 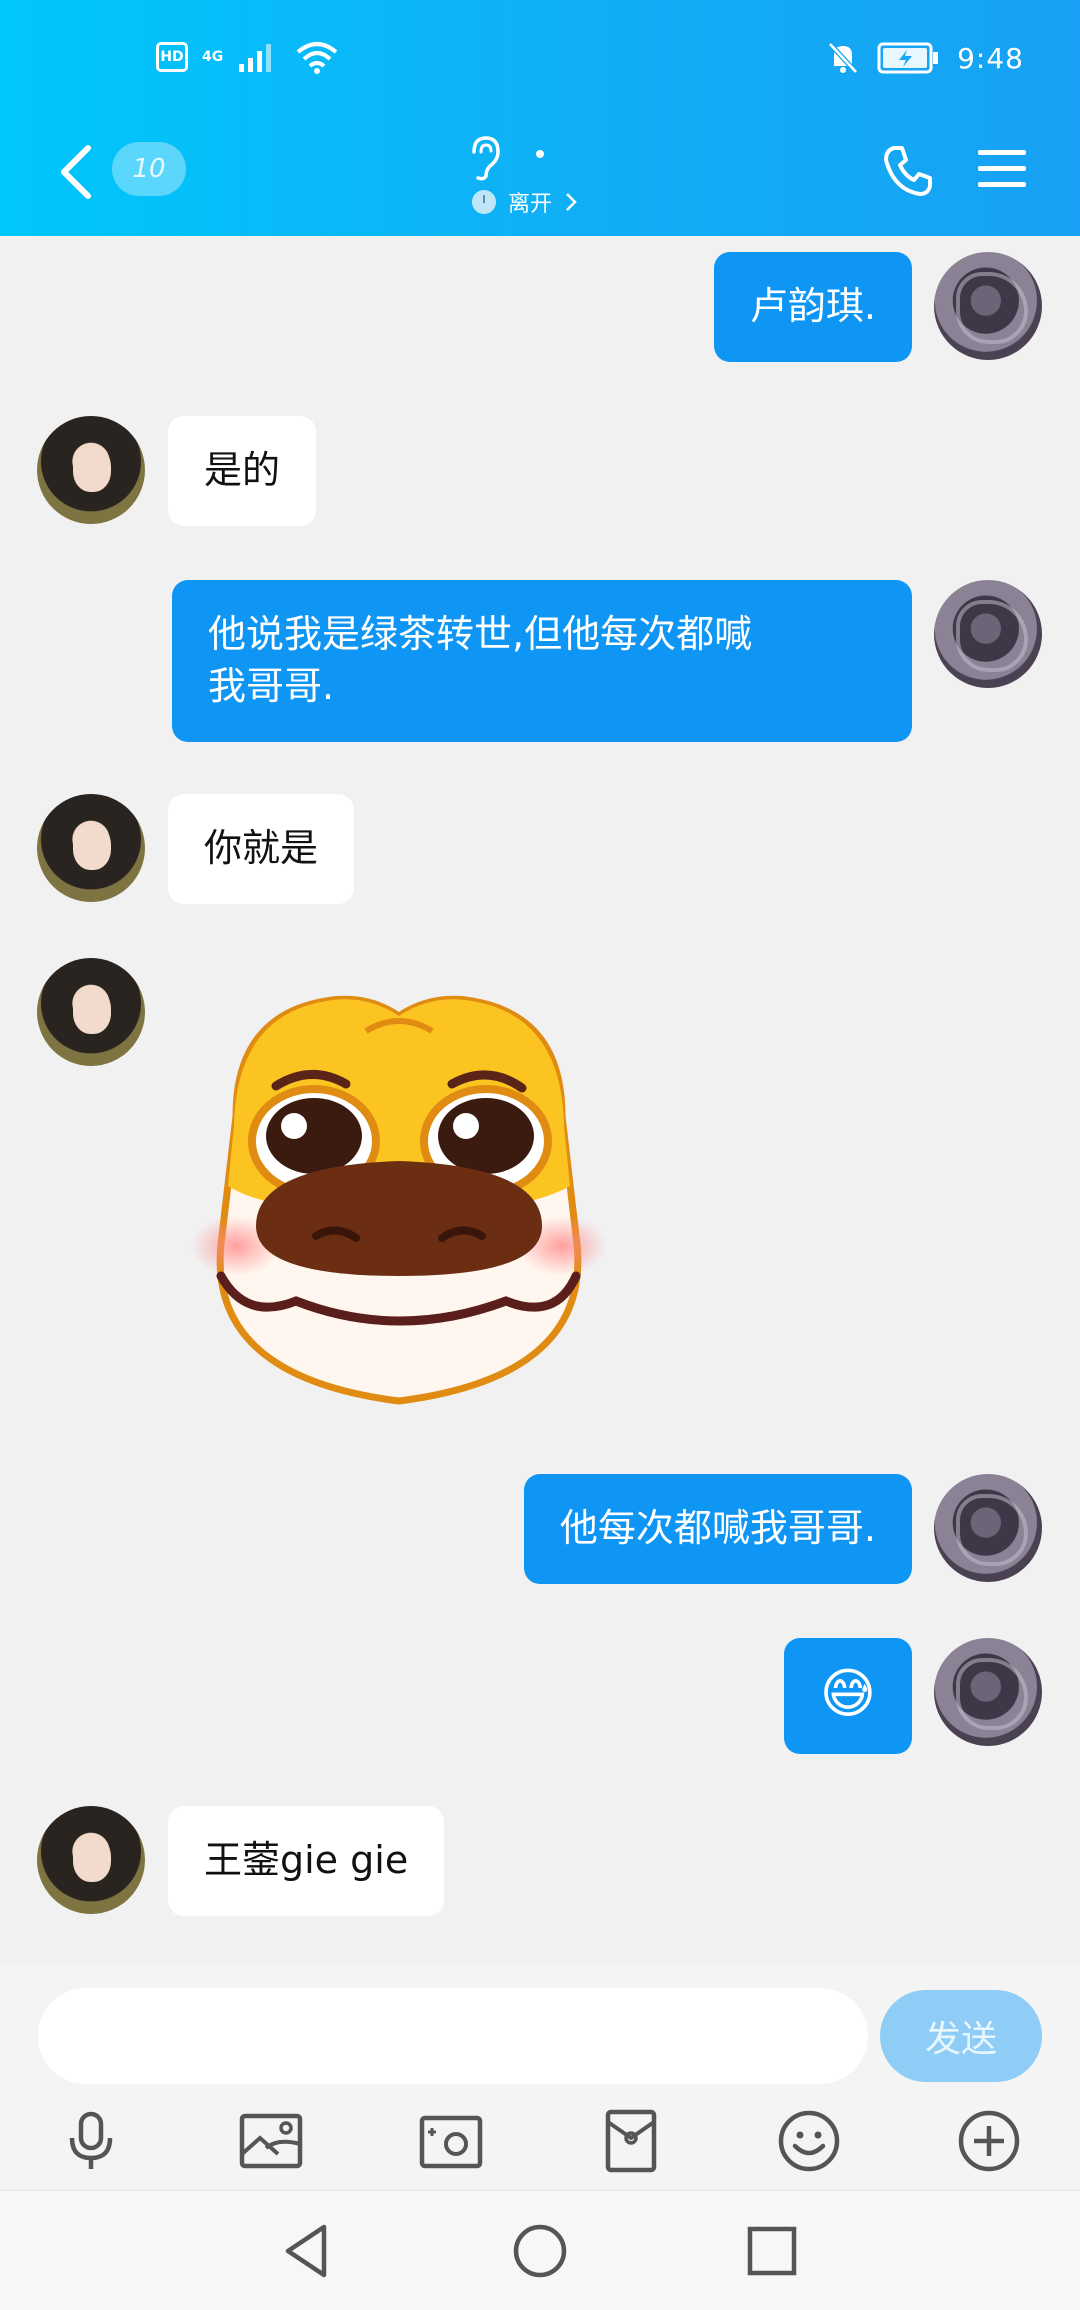 I want to click on camera-icon, so click(x=451, y=2141).